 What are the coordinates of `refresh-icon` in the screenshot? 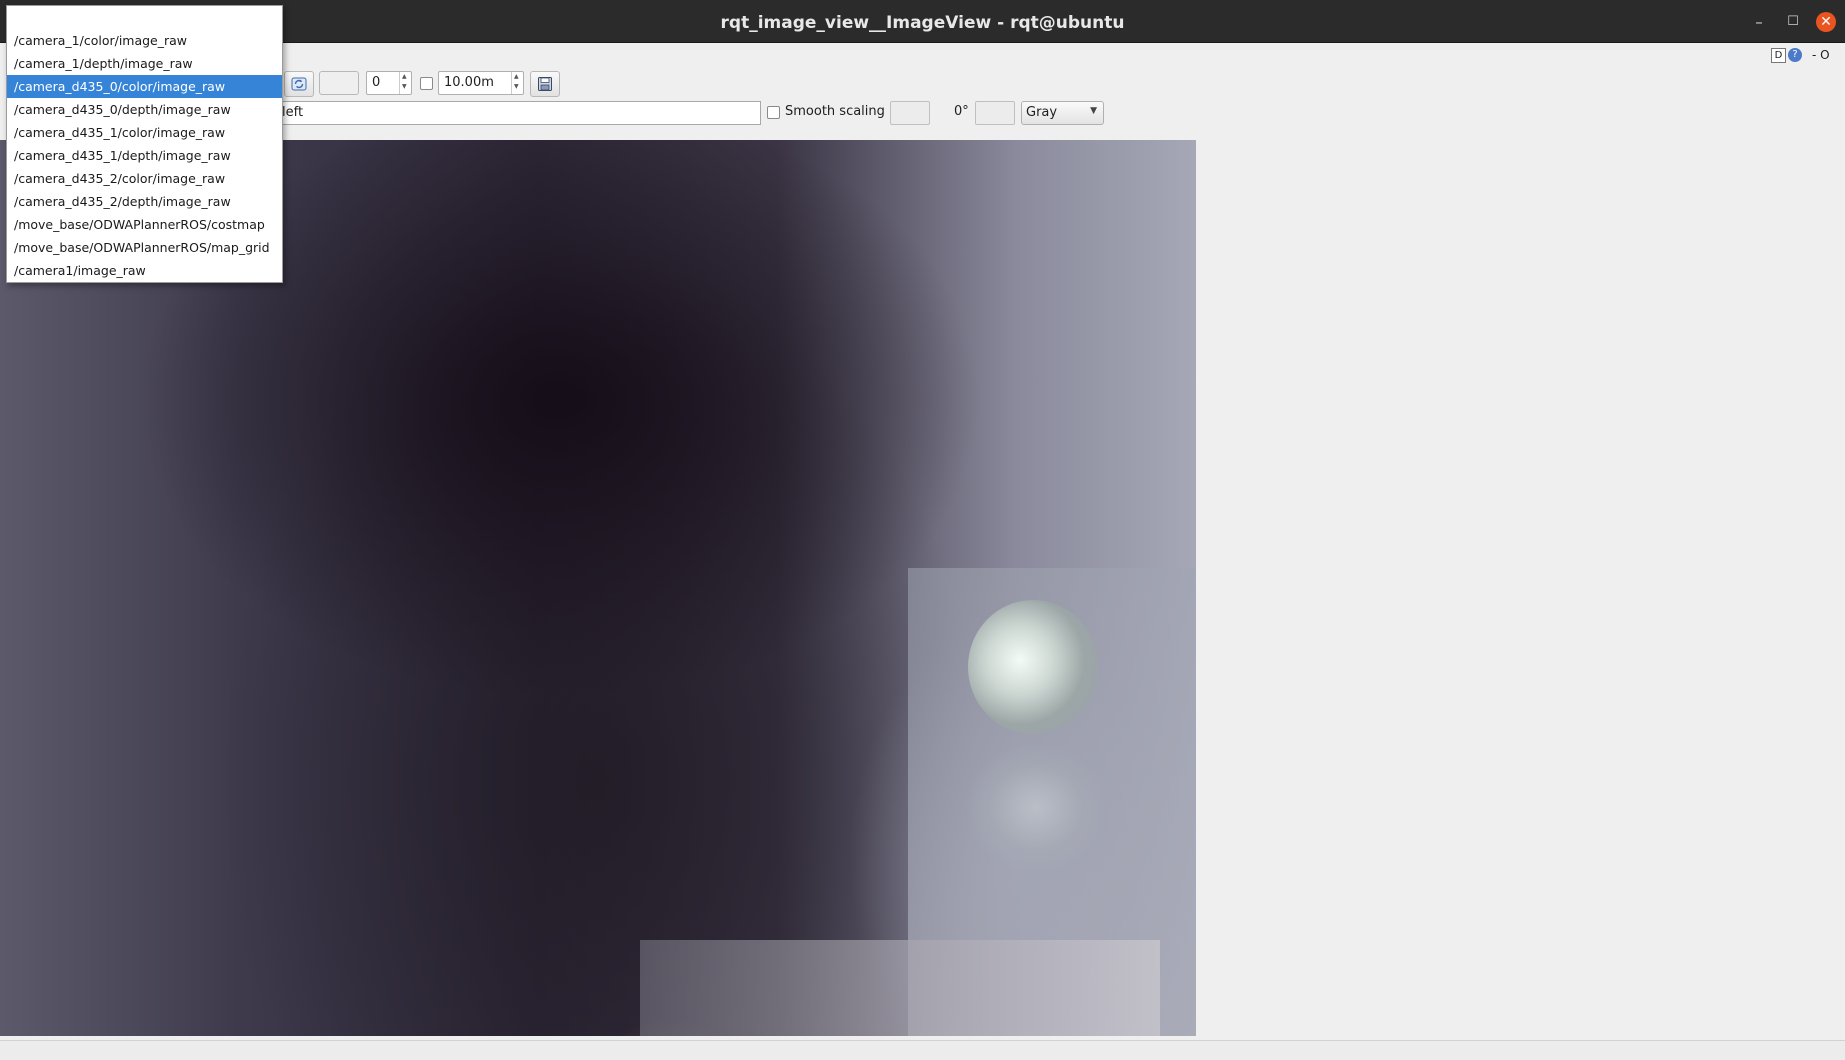 It's located at (299, 84).